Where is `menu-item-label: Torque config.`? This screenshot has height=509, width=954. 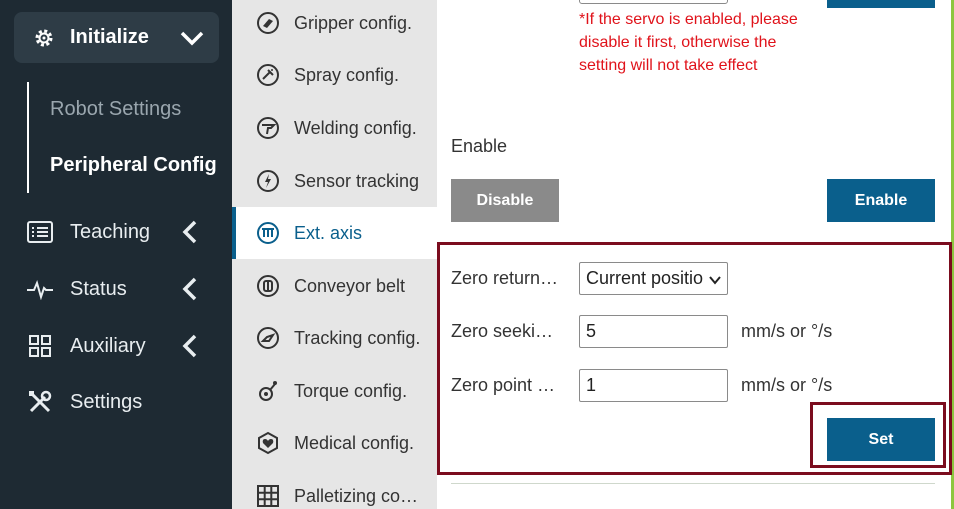
menu-item-label: Torque config. is located at coordinates (351, 390).